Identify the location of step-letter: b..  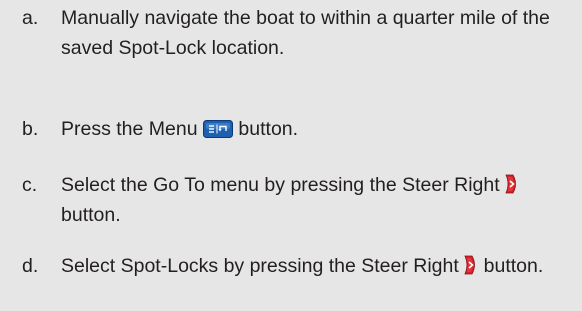
(30, 129).